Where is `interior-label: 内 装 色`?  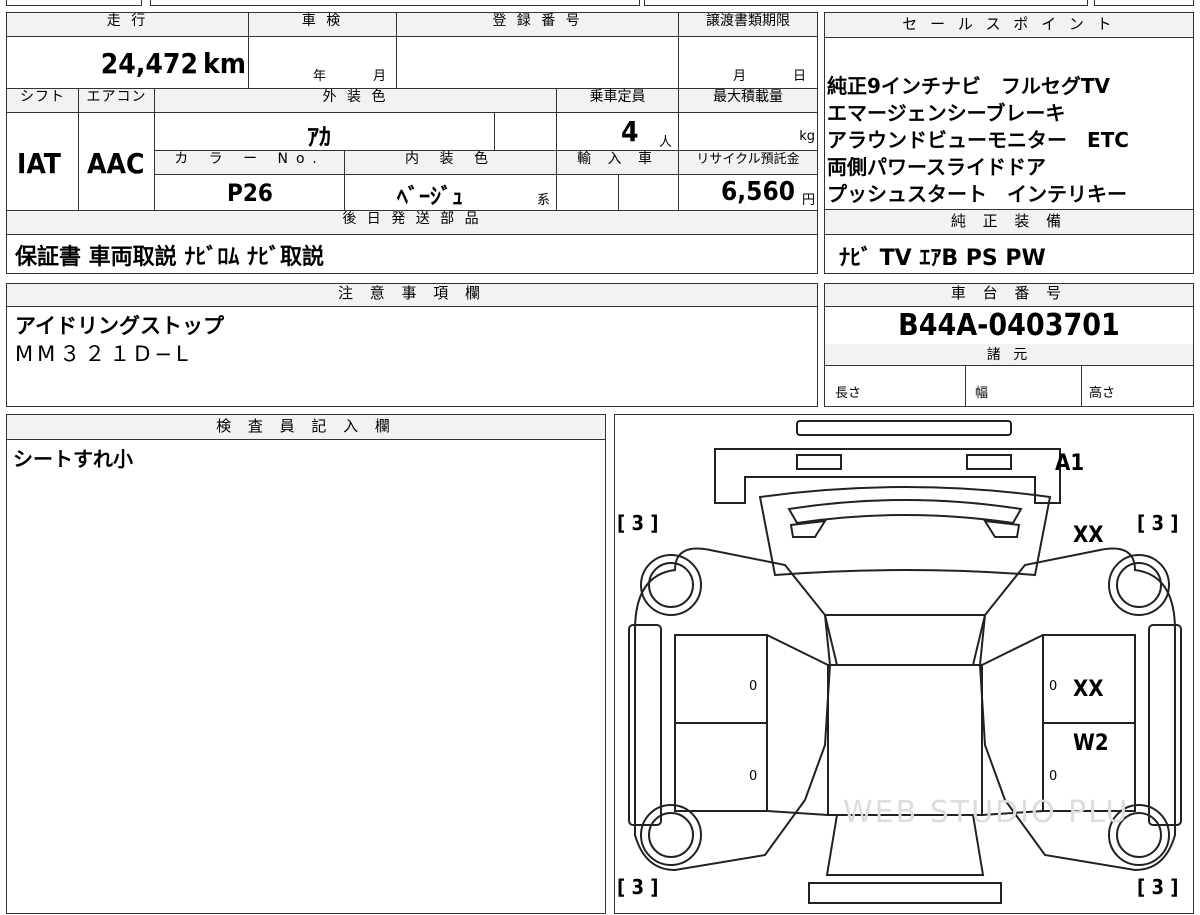 interior-label: 内 装 色 is located at coordinates (451, 163).